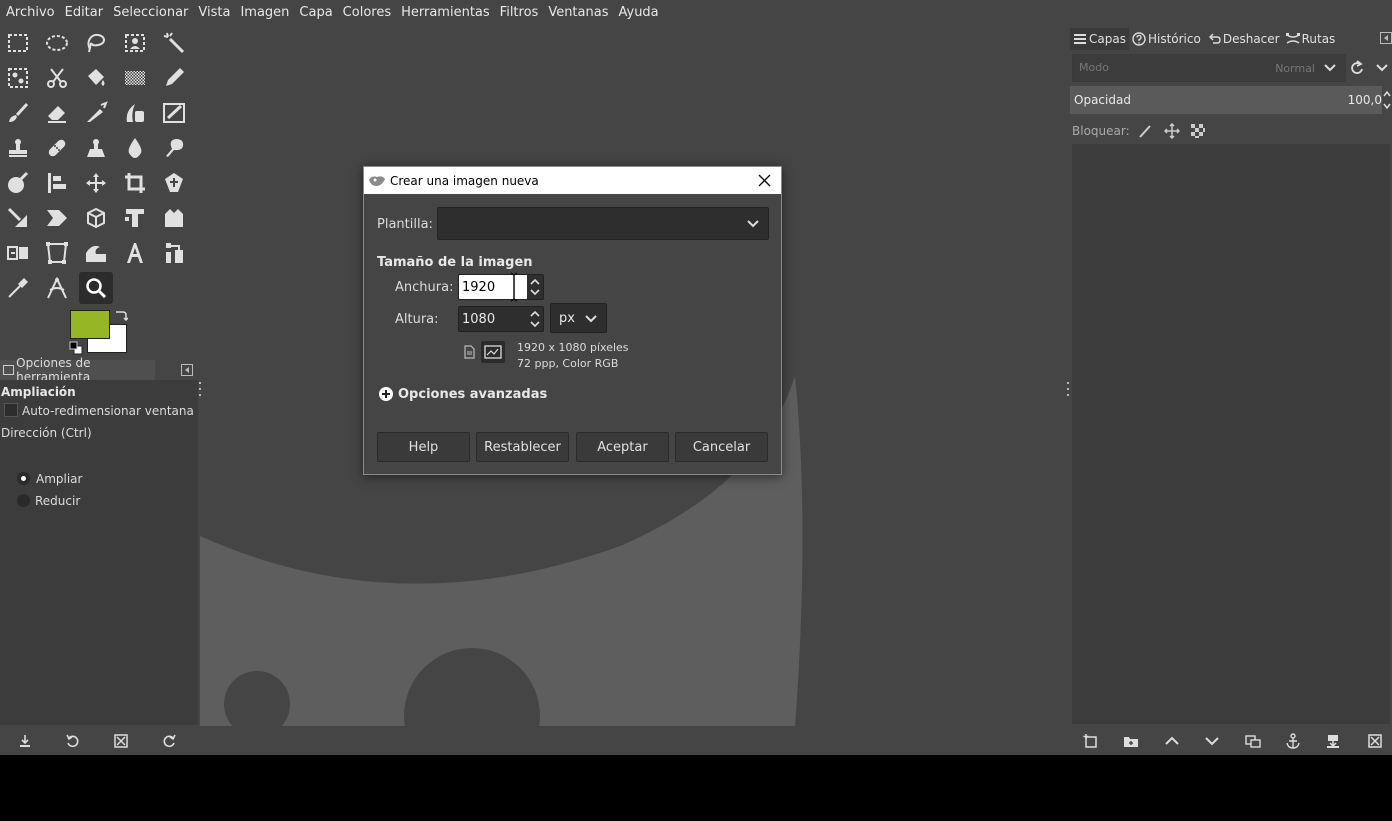  What do you see at coordinates (1253, 741) in the screenshot?
I see `duplicate-layer-icon` at bounding box center [1253, 741].